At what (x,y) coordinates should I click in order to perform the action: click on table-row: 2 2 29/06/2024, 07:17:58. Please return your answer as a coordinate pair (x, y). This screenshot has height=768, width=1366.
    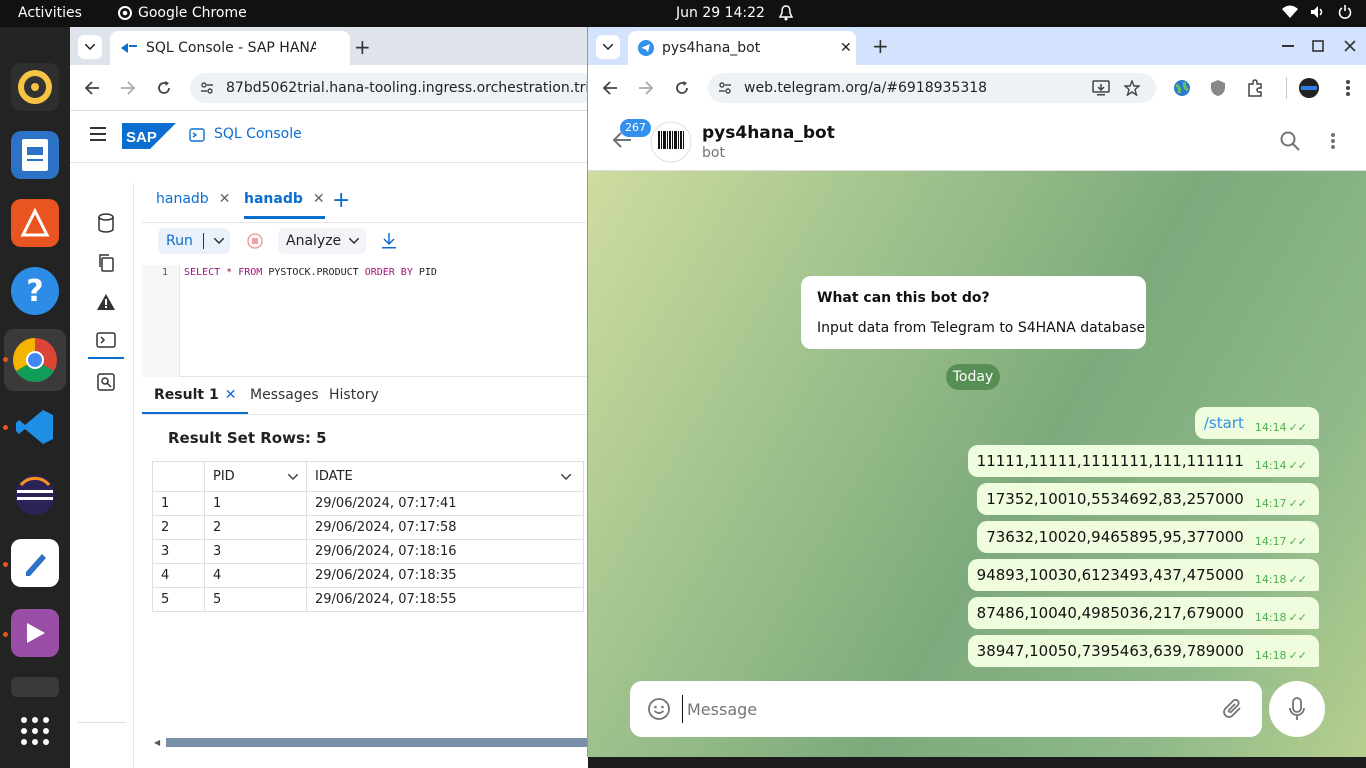
    Looking at the image, I should click on (368, 527).